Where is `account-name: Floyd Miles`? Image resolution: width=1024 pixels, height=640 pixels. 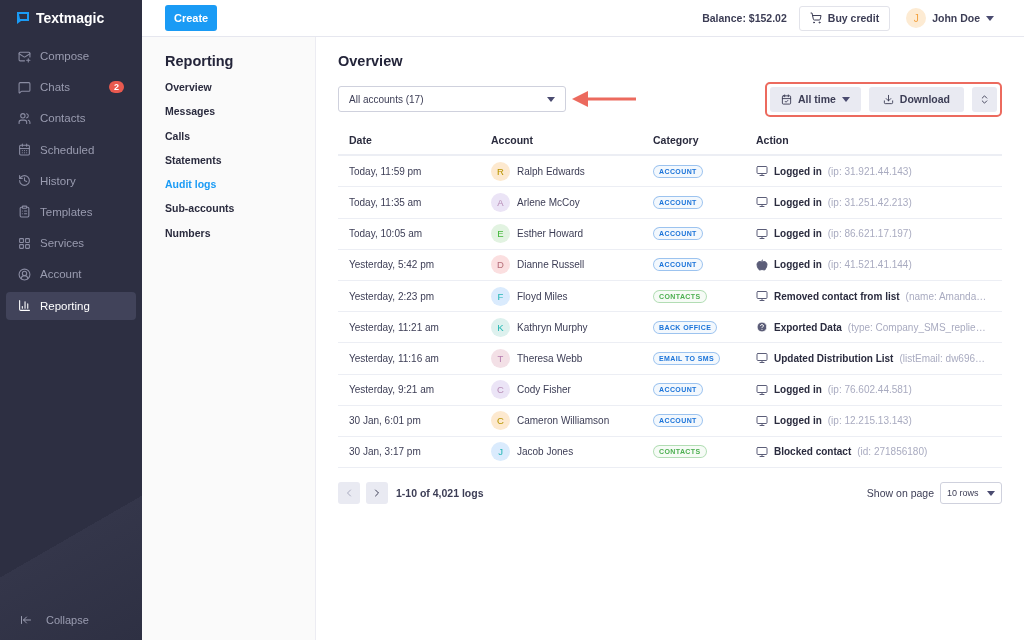
account-name: Floyd Miles is located at coordinates (542, 296).